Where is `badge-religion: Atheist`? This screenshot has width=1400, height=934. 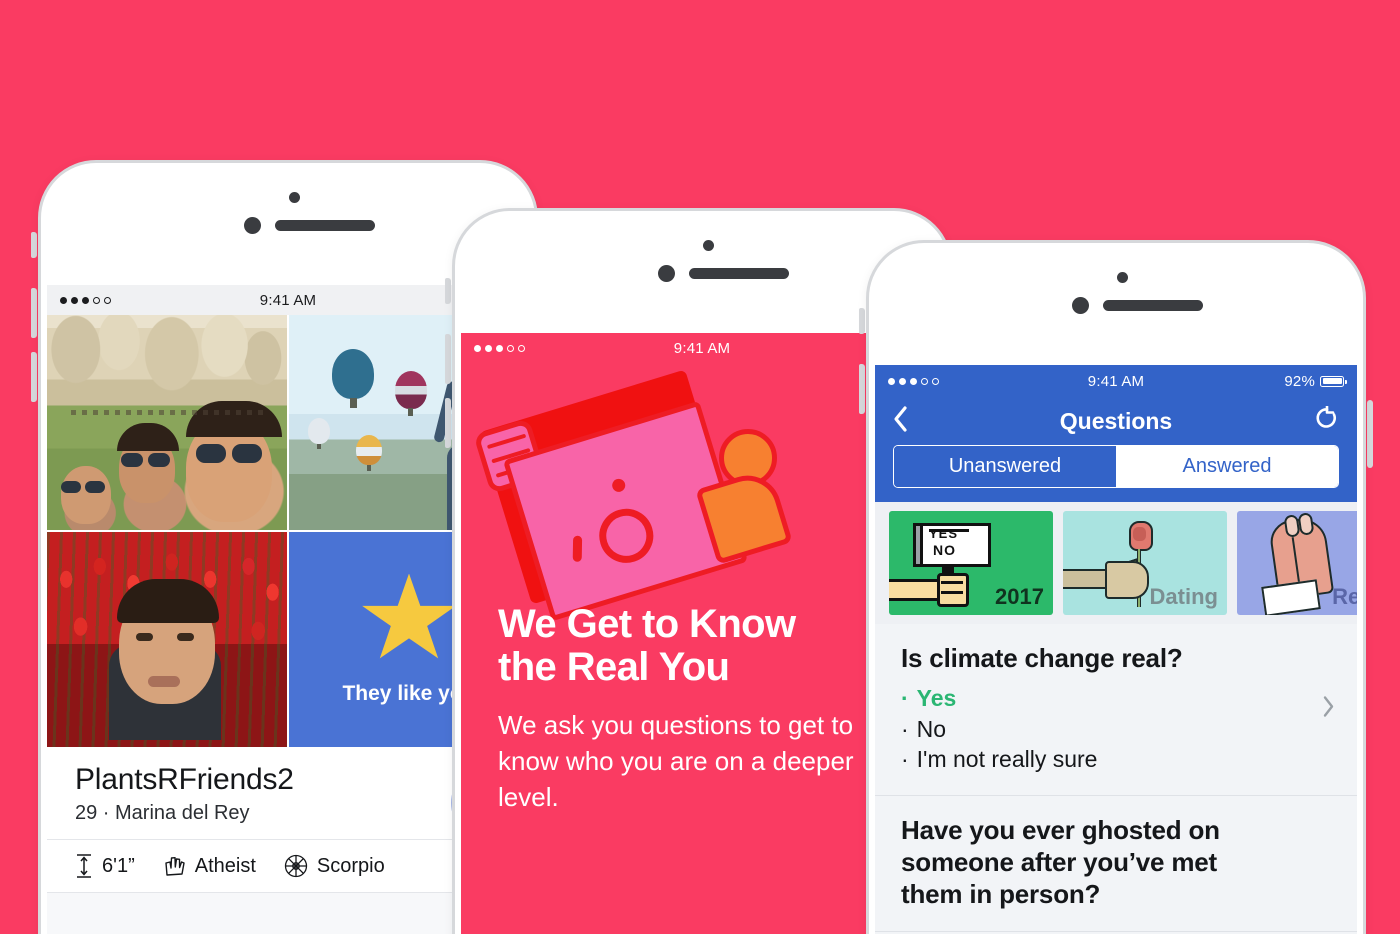
badge-religion: Atheist is located at coordinates (209, 866).